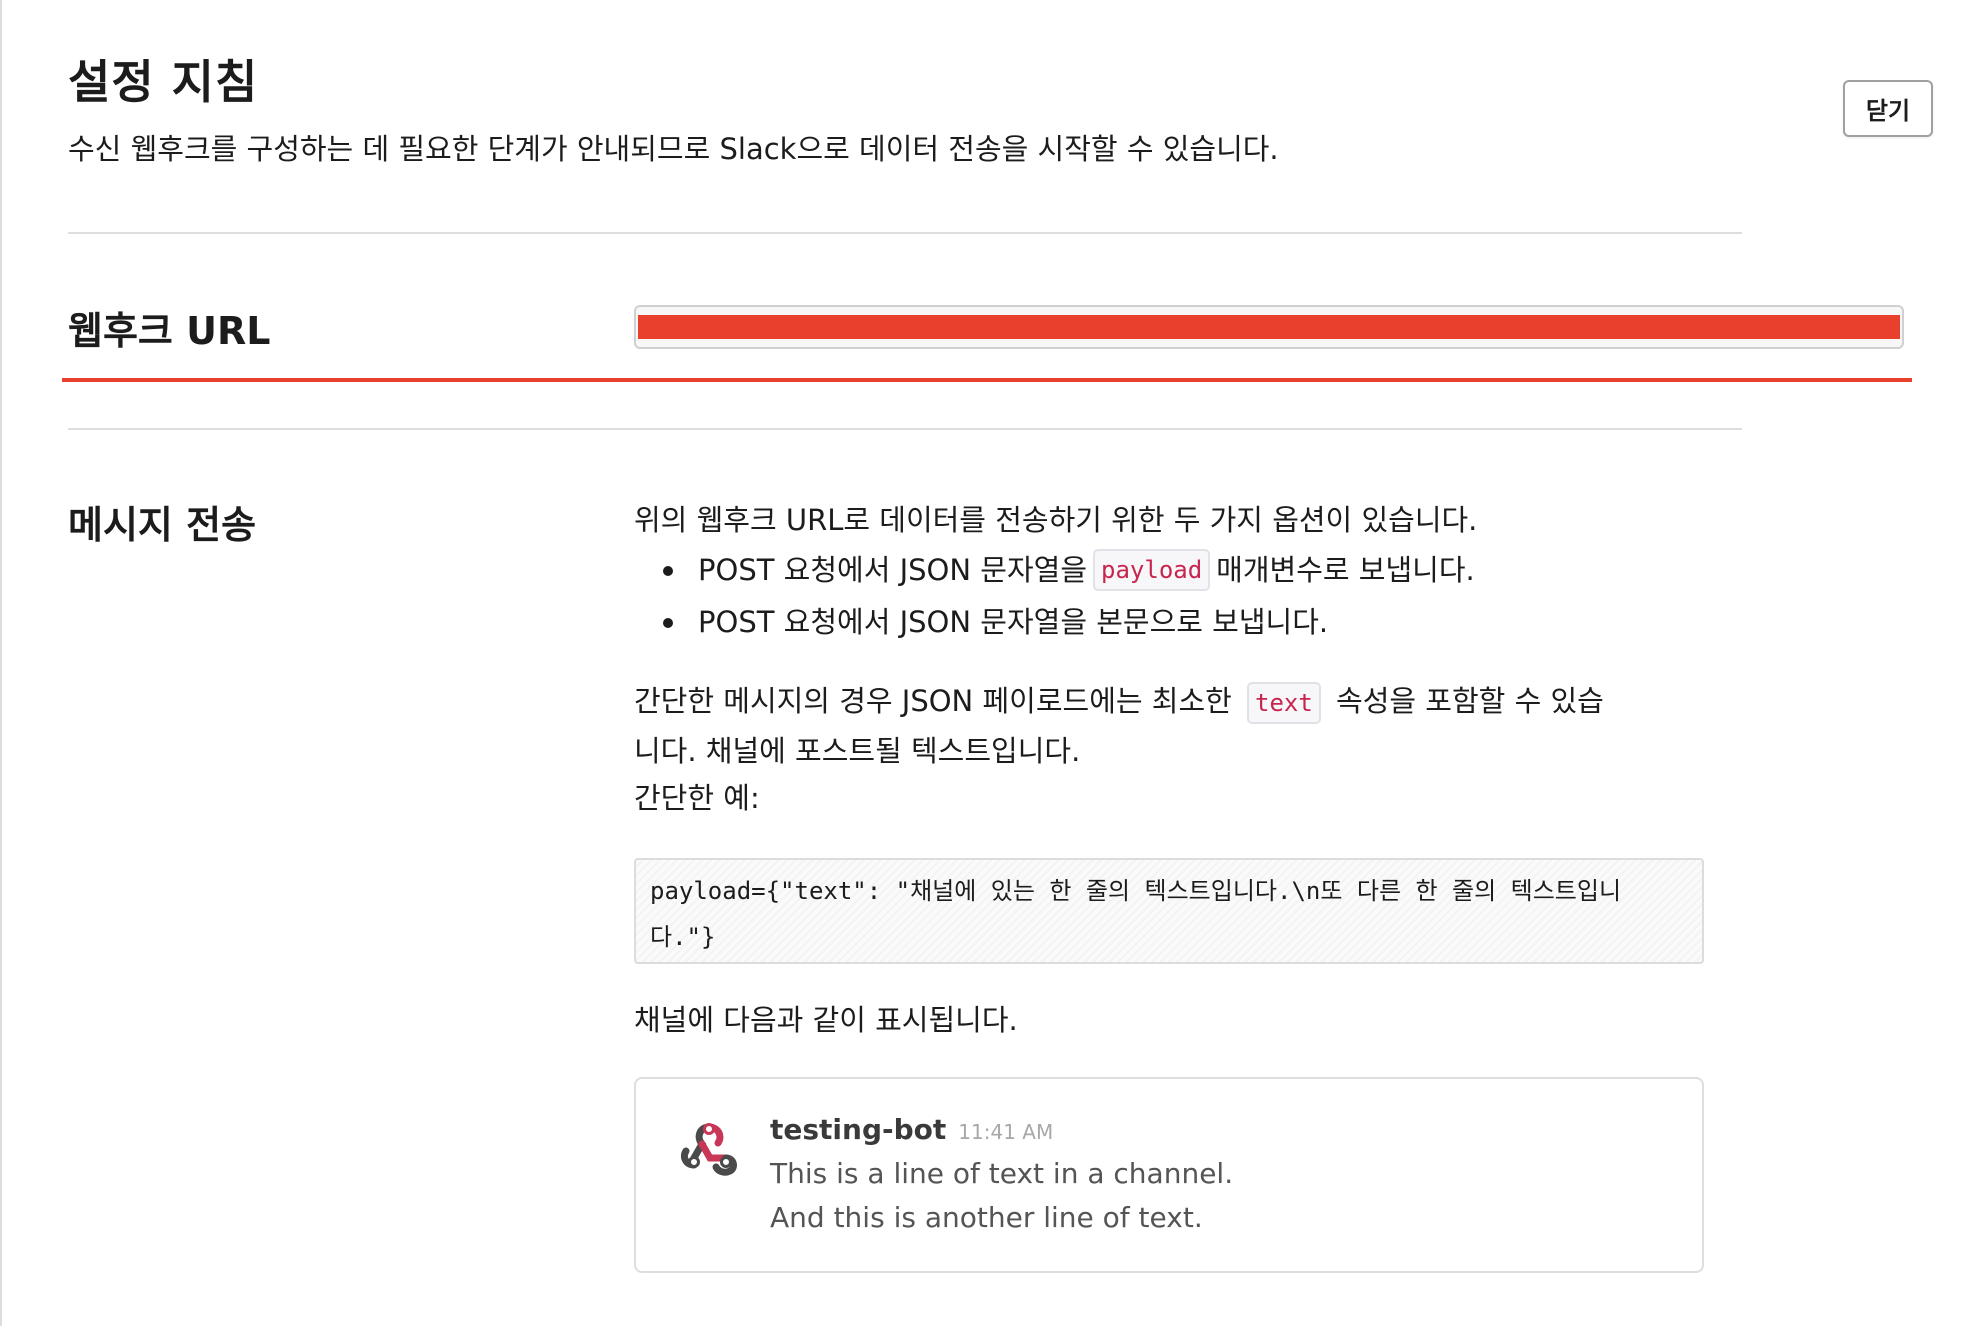 The width and height of the screenshot is (1970, 1326). Describe the element at coordinates (1013, 622) in the screenshot. I see `bullet-text: POST 요청에서 JSON 문자열을 본문으로 보냅니다.` at that location.